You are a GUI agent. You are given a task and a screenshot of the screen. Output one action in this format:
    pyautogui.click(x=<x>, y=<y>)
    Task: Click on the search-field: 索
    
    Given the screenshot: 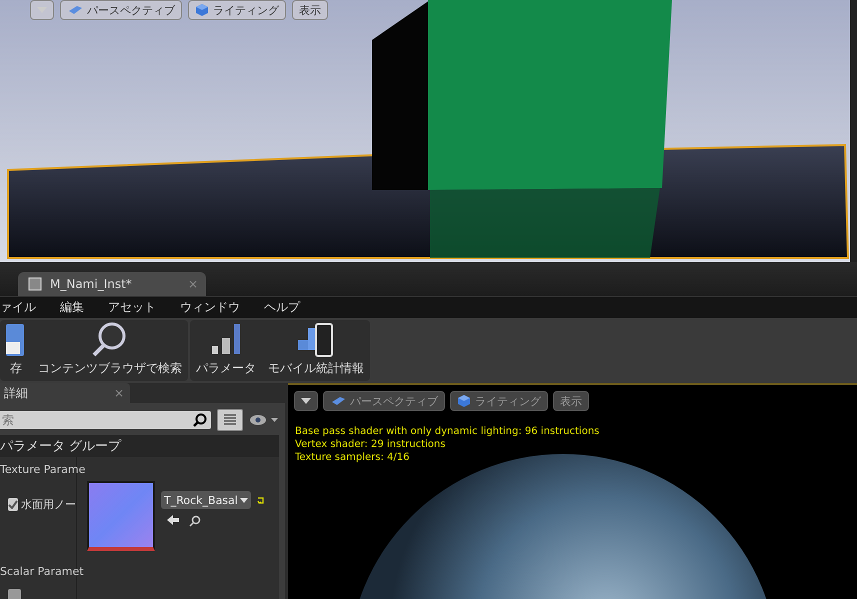 What is the action you would take?
    pyautogui.click(x=105, y=420)
    